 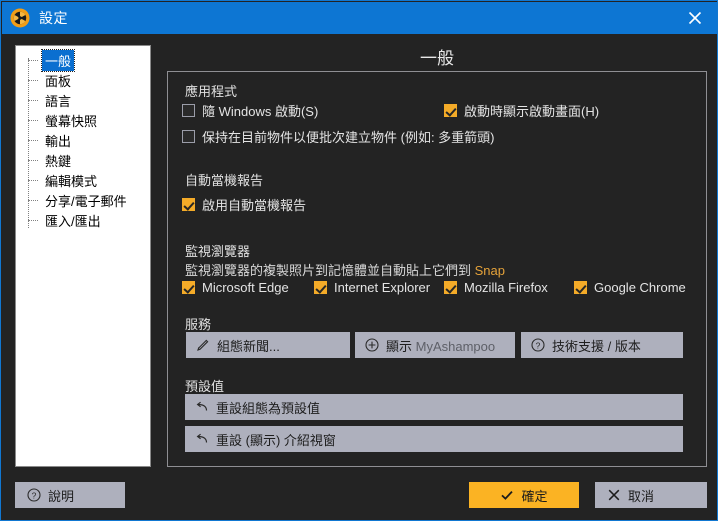 What do you see at coordinates (489, 270) in the screenshot?
I see `browser-monitor-description-accent: Snap` at bounding box center [489, 270].